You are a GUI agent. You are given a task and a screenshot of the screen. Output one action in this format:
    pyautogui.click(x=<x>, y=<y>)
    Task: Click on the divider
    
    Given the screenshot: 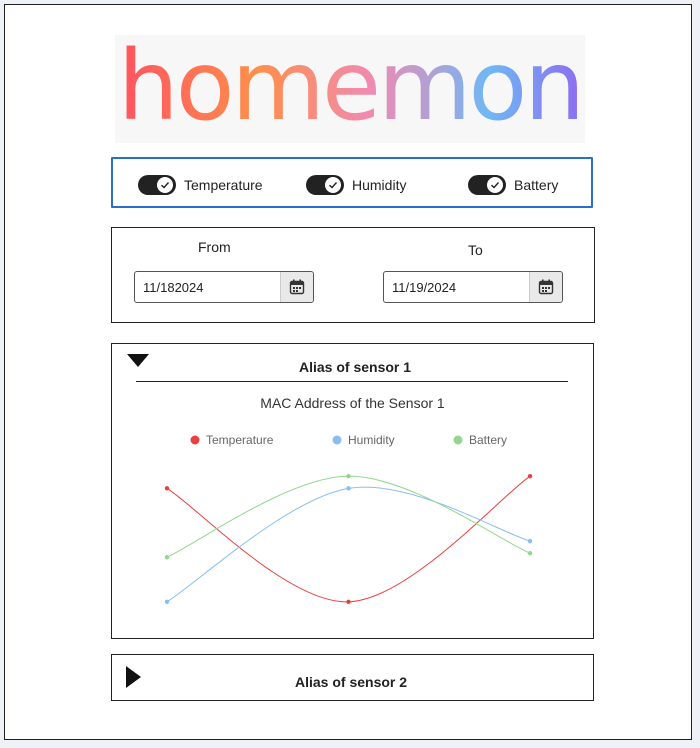 What is the action you would take?
    pyautogui.click(x=352, y=381)
    